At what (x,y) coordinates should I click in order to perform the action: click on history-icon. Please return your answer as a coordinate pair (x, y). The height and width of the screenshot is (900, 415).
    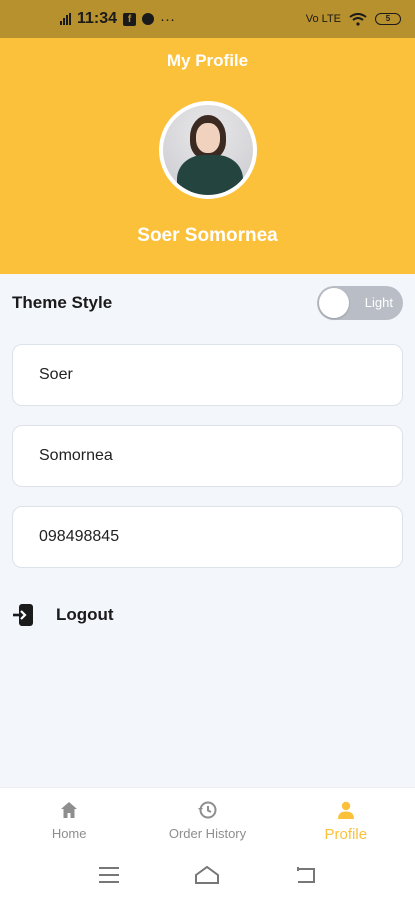
    Looking at the image, I should click on (207, 810).